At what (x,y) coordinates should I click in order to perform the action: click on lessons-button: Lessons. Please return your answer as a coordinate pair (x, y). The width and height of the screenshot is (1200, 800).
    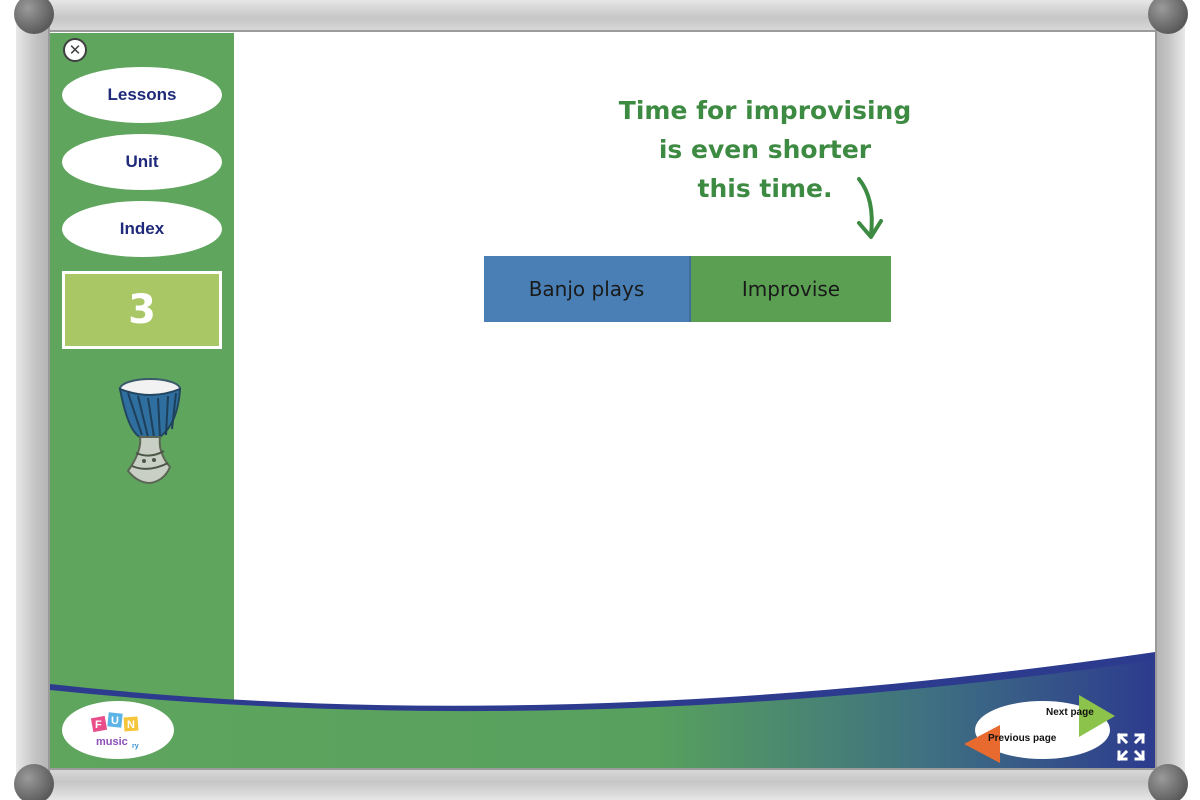
    Looking at the image, I should click on (142, 95).